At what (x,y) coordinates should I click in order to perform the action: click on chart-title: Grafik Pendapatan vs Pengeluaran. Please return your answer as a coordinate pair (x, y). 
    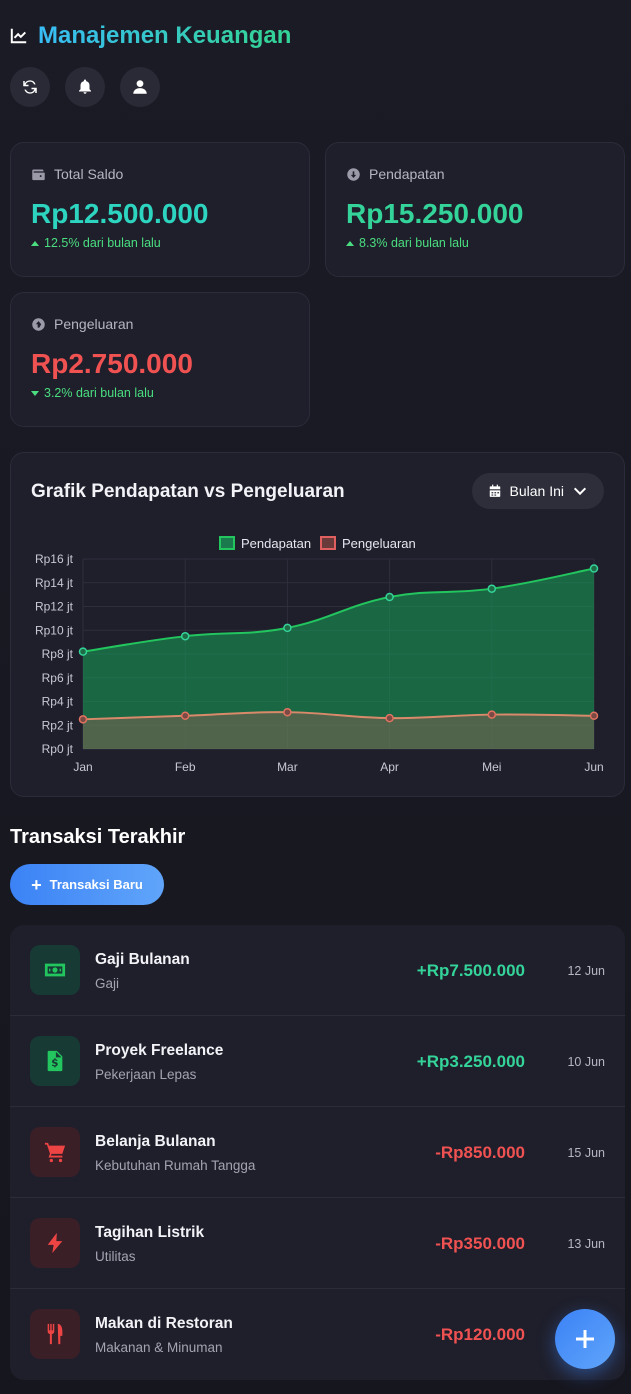
    Looking at the image, I should click on (188, 491).